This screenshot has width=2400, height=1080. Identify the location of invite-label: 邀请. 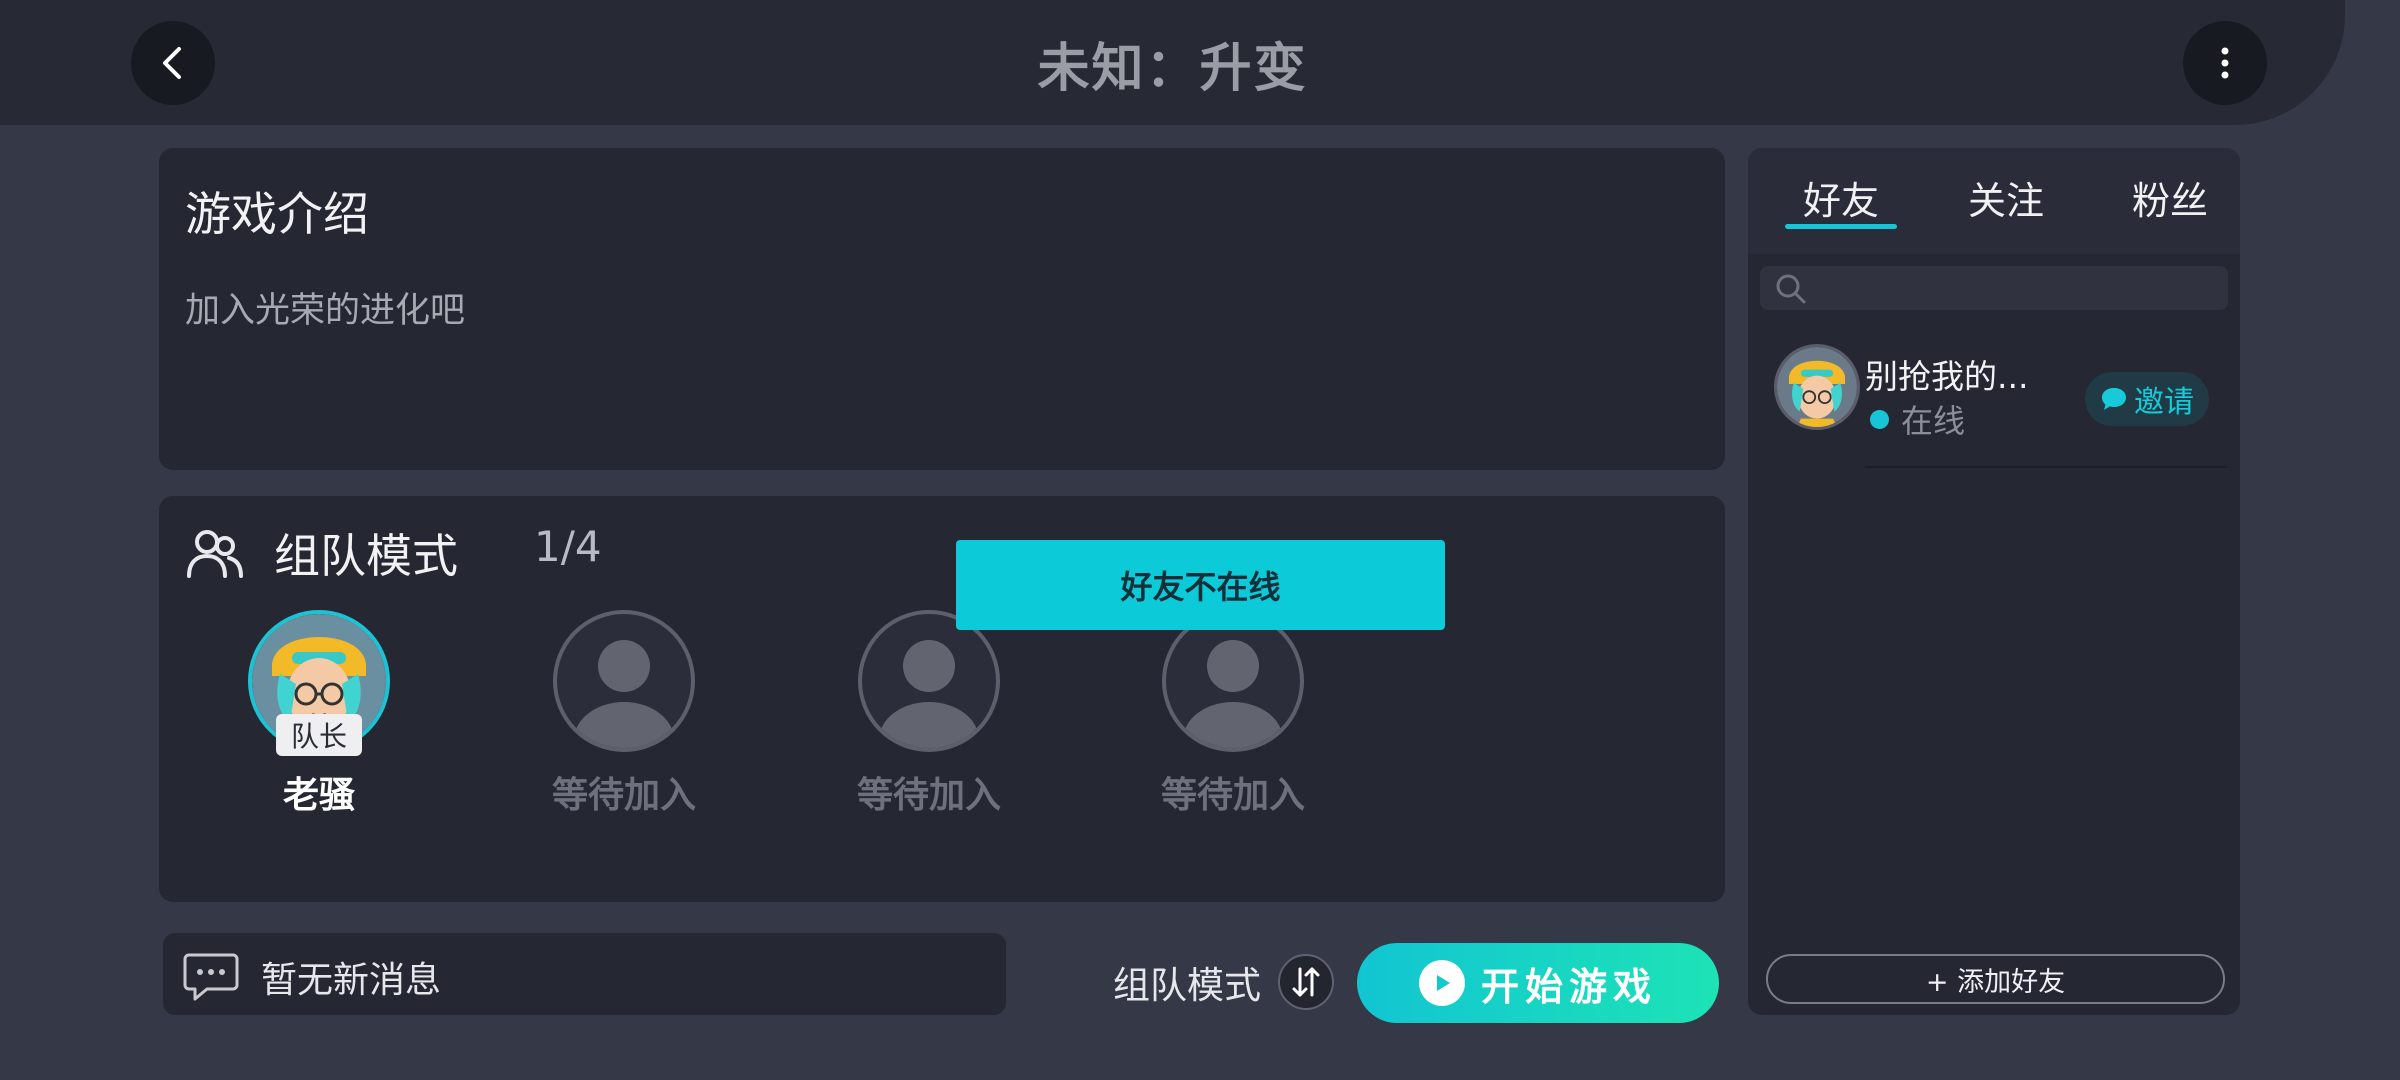
(2164, 402).